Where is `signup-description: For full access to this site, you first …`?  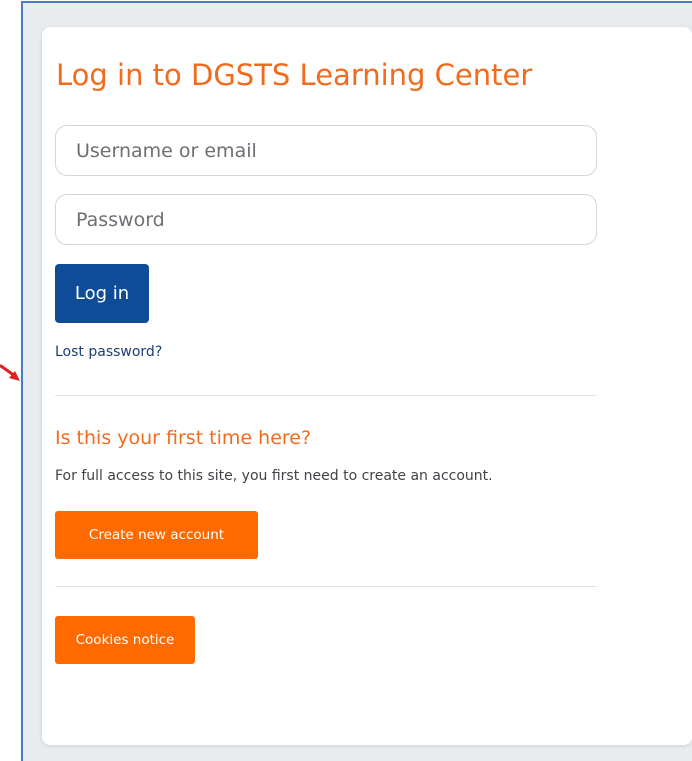
signup-description: For full access to this site, you first … is located at coordinates (274, 476).